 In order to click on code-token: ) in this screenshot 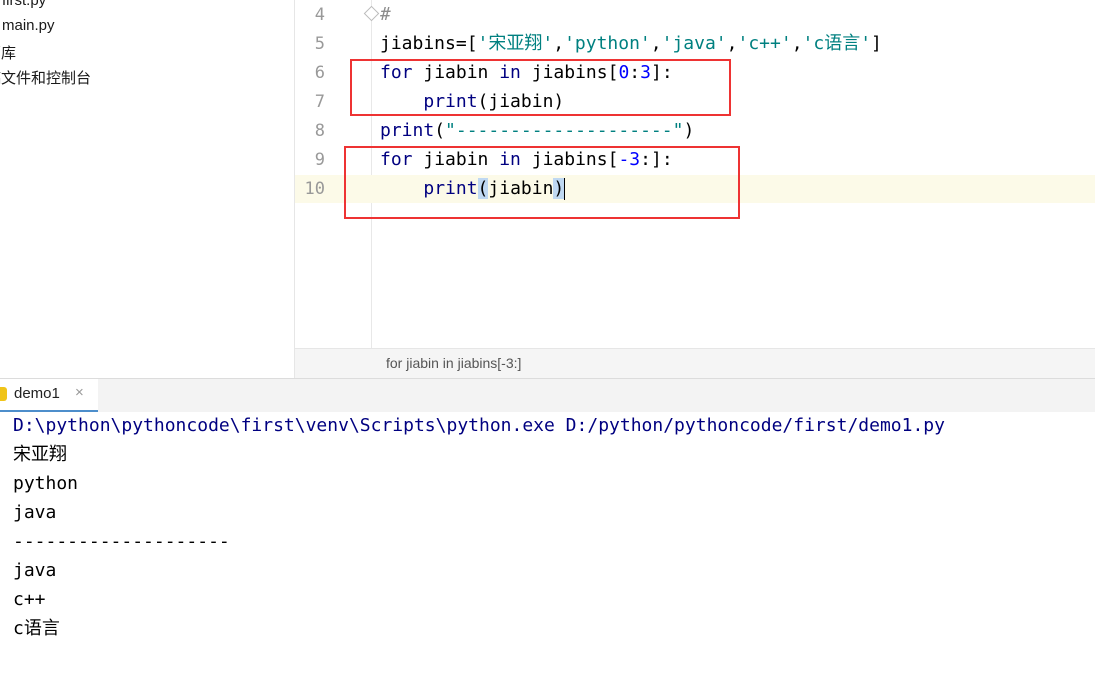, I will do `click(689, 130)`.